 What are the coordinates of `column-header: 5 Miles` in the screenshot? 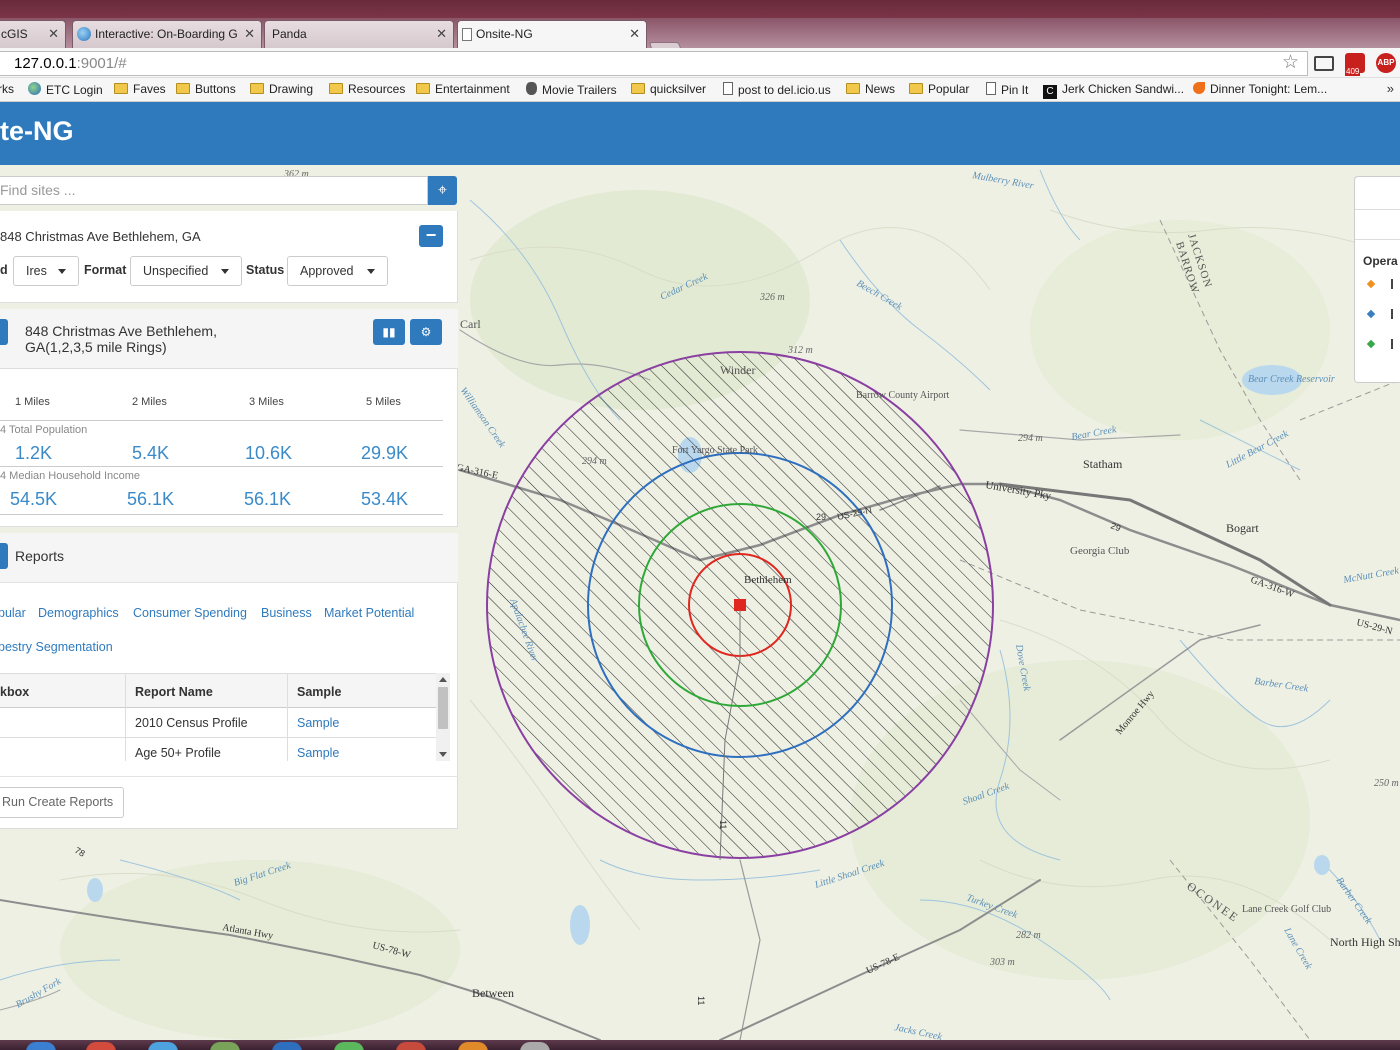 It's located at (383, 402).